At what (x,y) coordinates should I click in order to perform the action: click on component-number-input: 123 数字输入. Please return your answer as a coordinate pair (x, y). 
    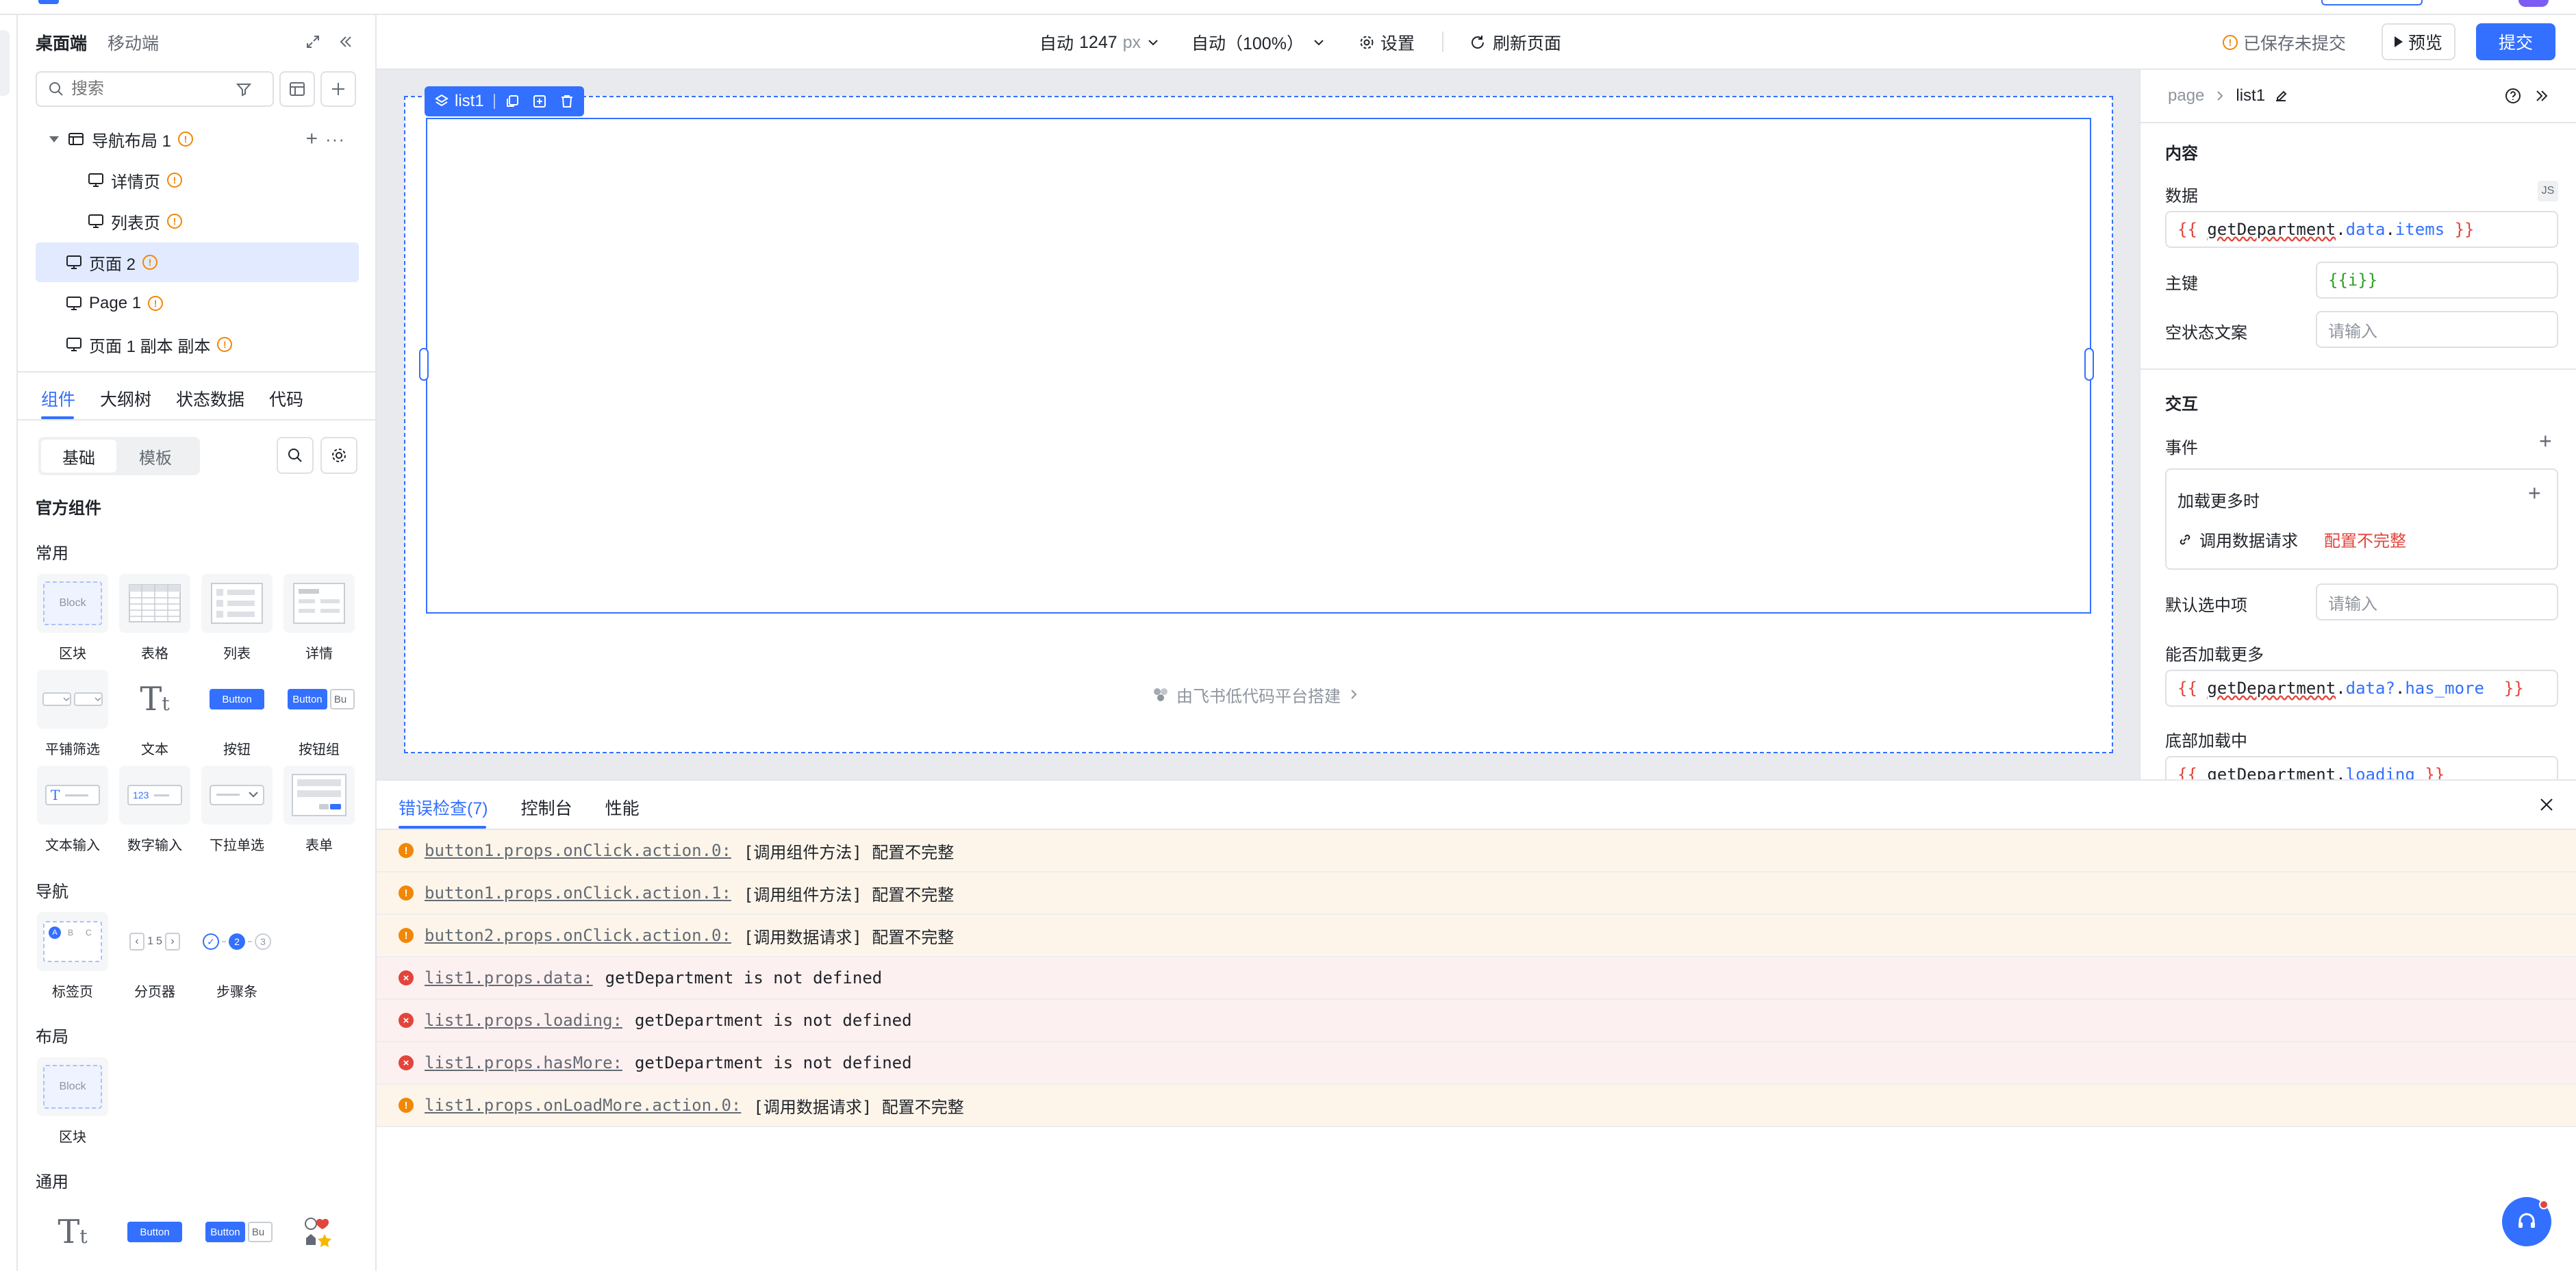
    Looking at the image, I should click on (155, 810).